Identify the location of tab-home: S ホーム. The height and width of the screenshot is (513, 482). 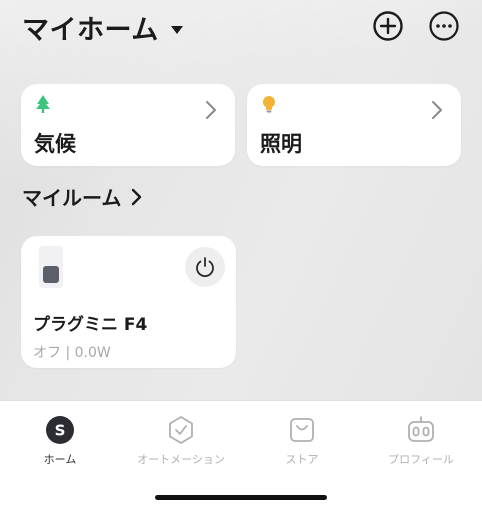
(60, 441).